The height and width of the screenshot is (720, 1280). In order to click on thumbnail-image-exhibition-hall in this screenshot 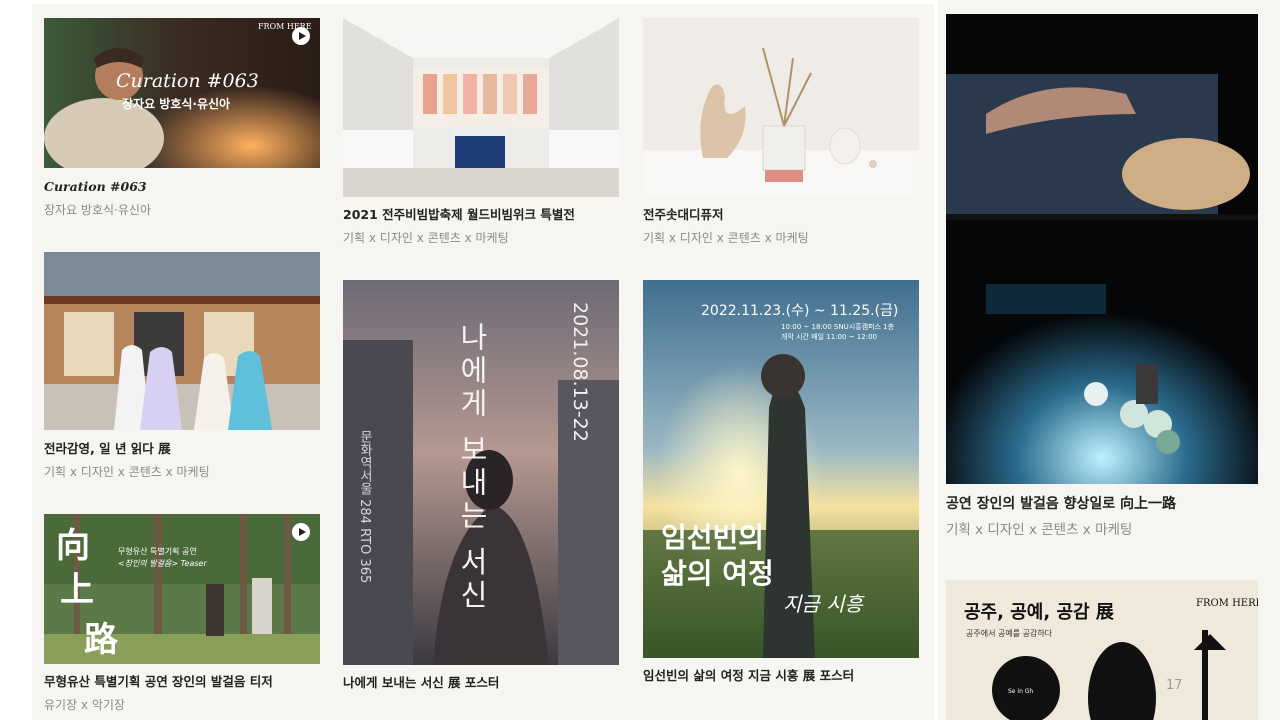, I will do `click(481, 107)`.